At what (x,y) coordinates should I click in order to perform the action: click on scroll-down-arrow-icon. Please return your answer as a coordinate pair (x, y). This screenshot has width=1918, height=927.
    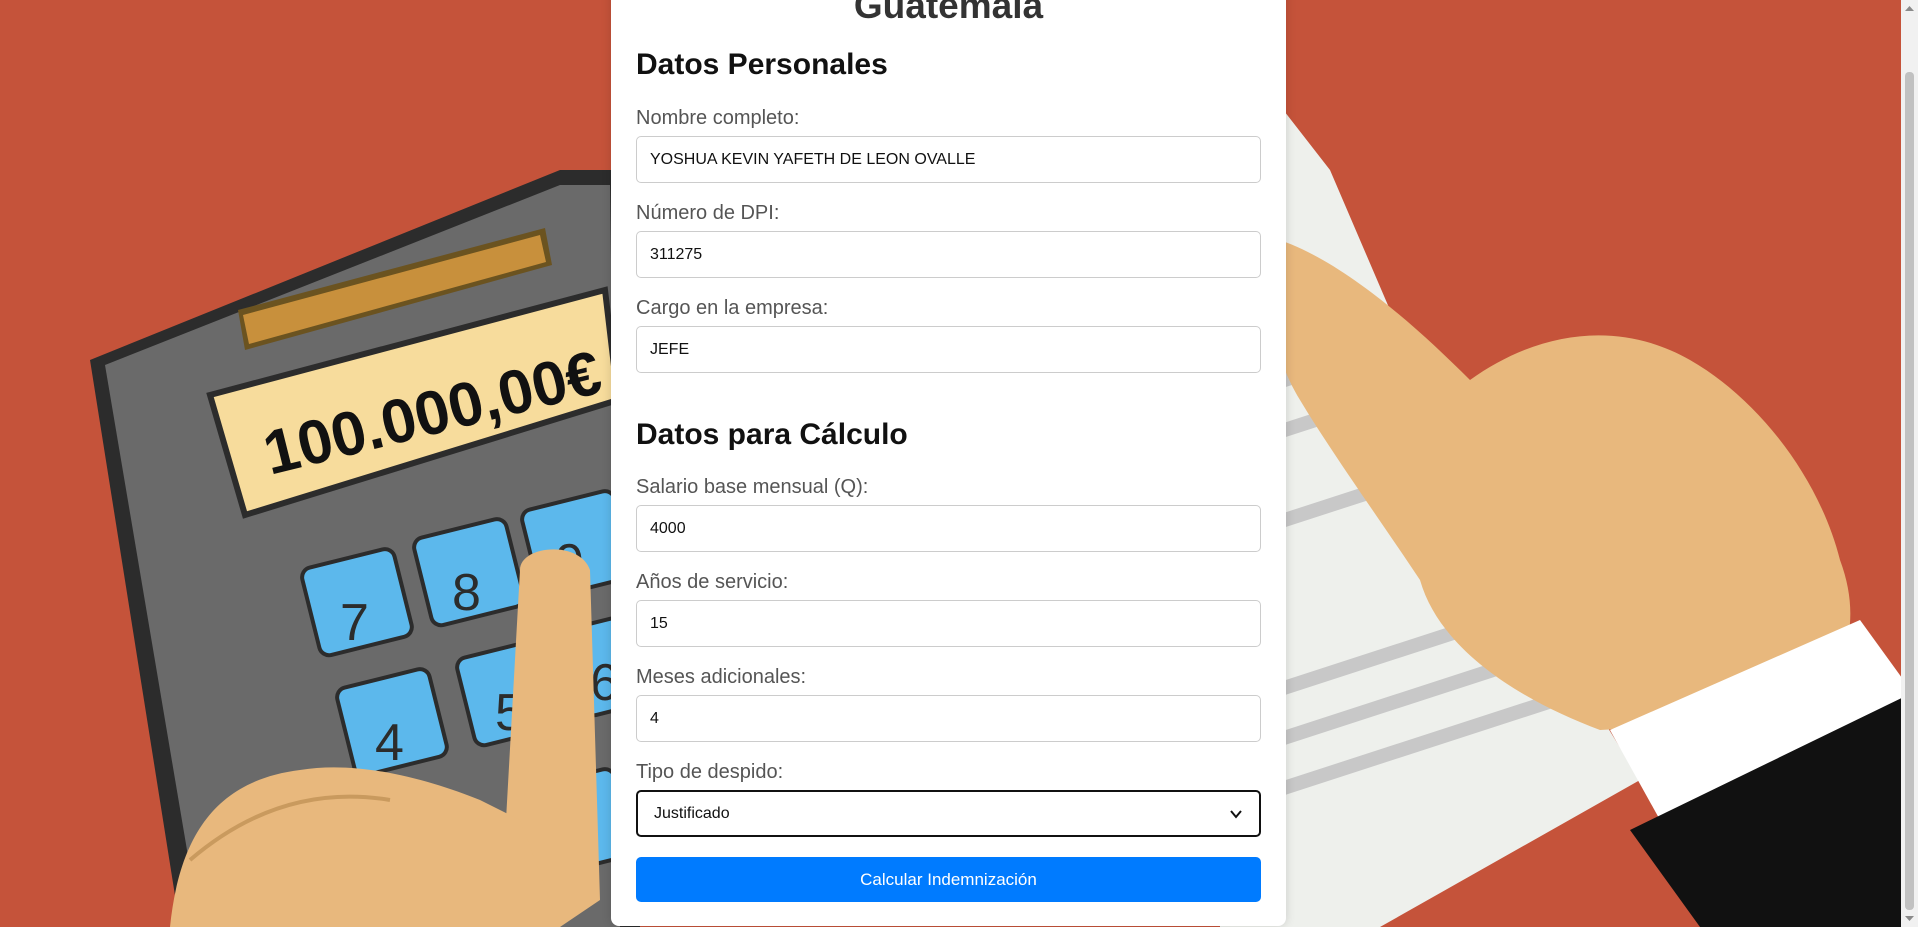
    Looking at the image, I should click on (1909, 918).